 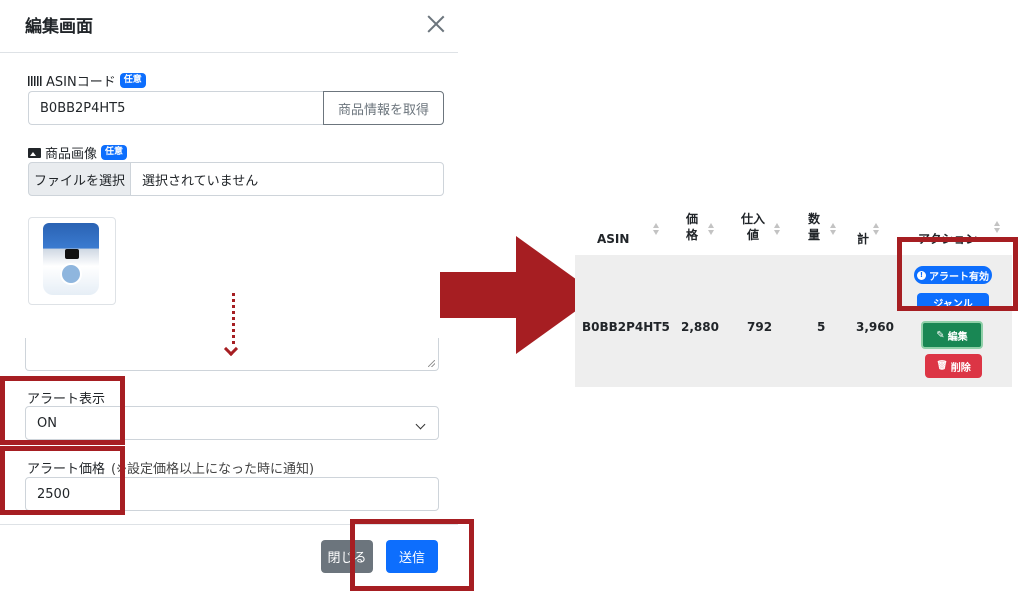 What do you see at coordinates (62, 480) in the screenshot?
I see `highlight-box-alert-price` at bounding box center [62, 480].